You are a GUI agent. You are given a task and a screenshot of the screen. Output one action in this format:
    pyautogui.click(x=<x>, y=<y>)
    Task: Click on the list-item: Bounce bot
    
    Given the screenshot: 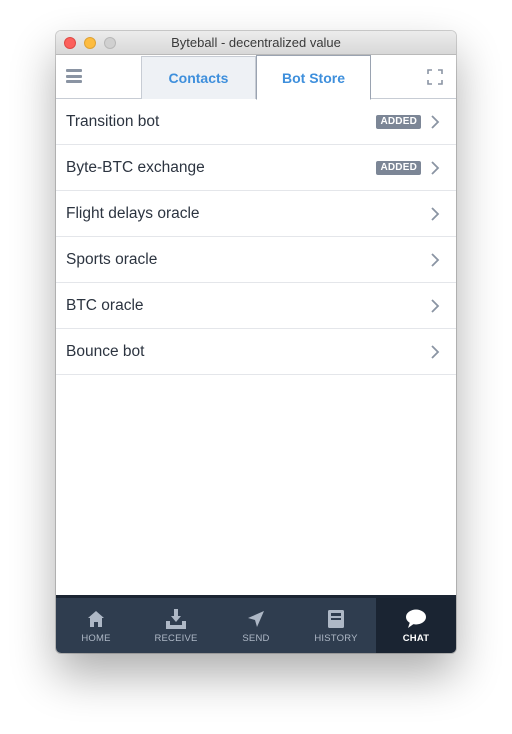 What is the action you would take?
    pyautogui.click(x=256, y=352)
    